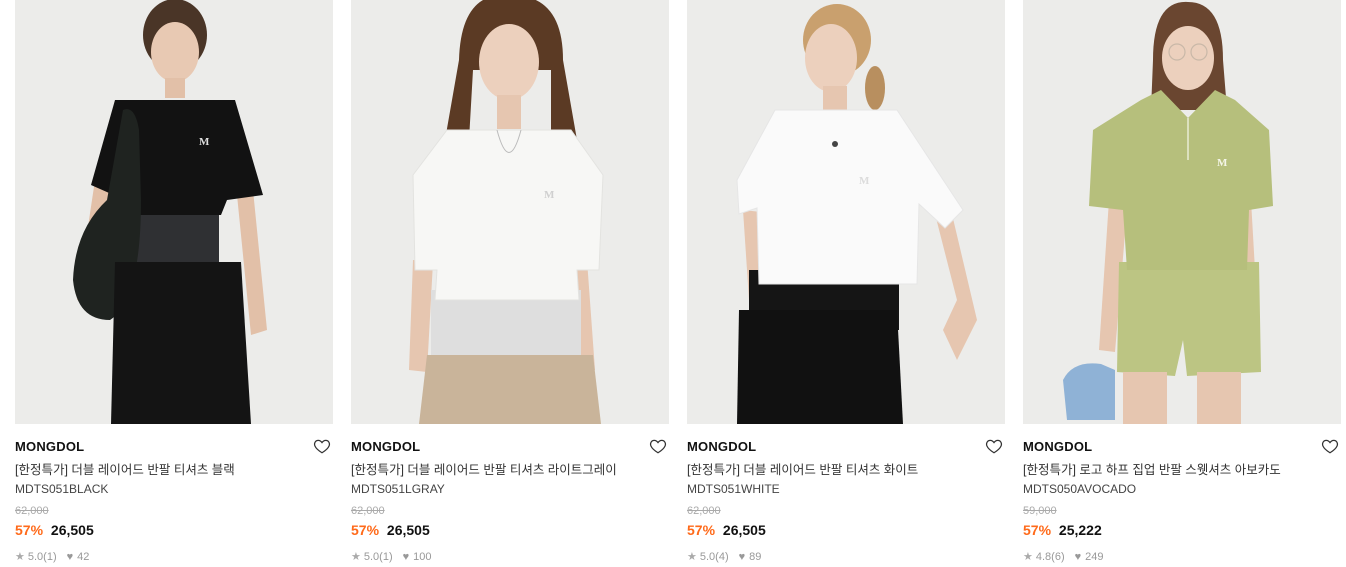 This screenshot has width=1346, height=567. I want to click on product-meta: ★ 4.8 (6) ♥ 249, so click(1182, 557).